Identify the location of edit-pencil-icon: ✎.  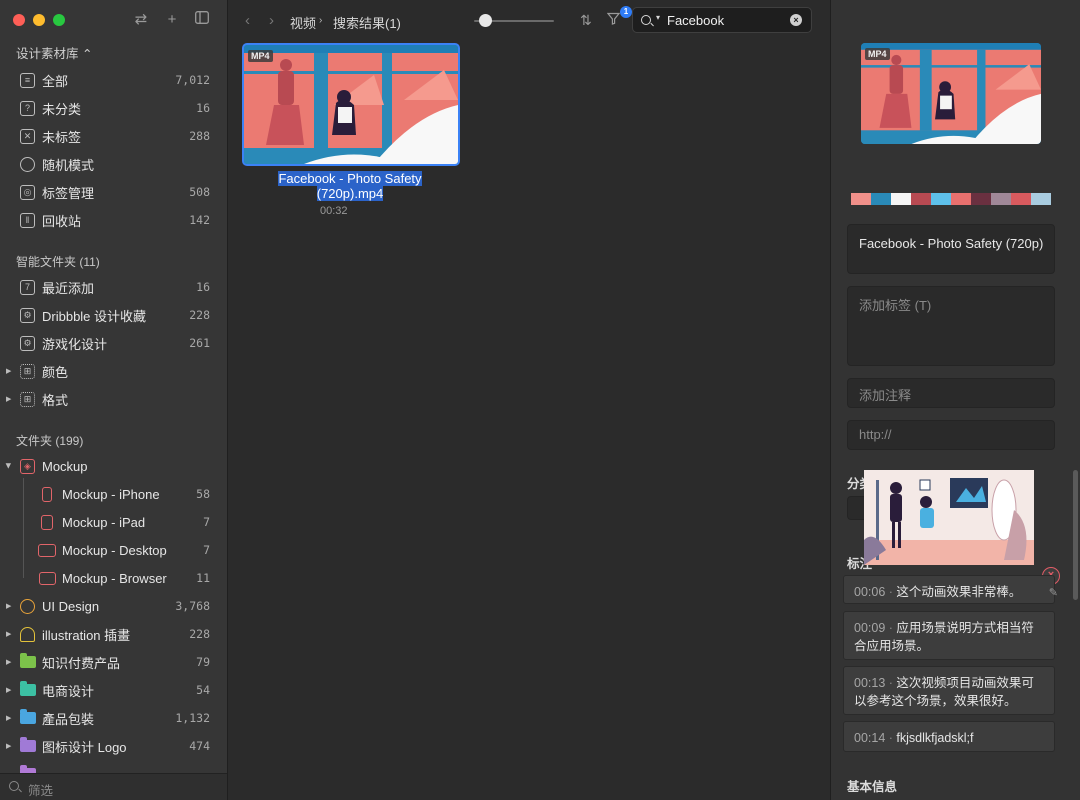
(1053, 592).